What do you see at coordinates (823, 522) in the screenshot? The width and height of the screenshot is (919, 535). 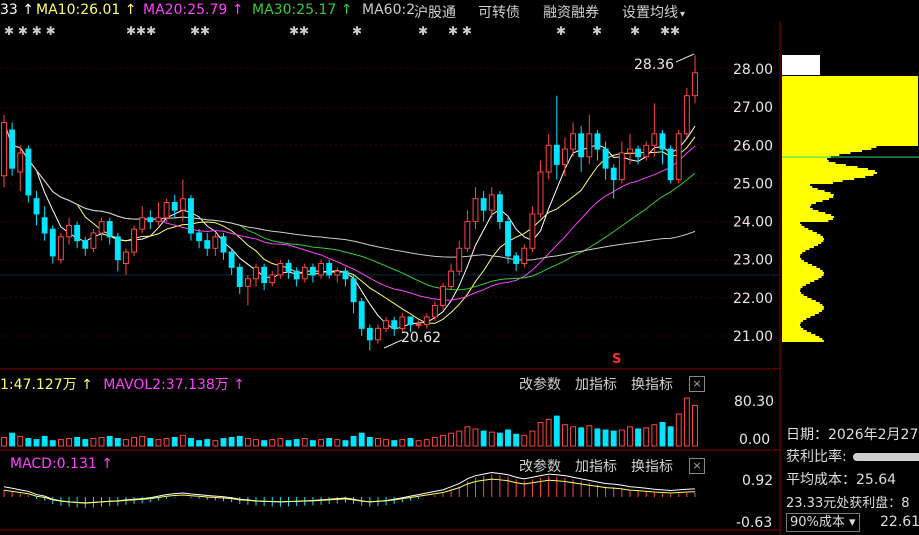 I see `cost-range-select: 90%成本 ▾` at bounding box center [823, 522].